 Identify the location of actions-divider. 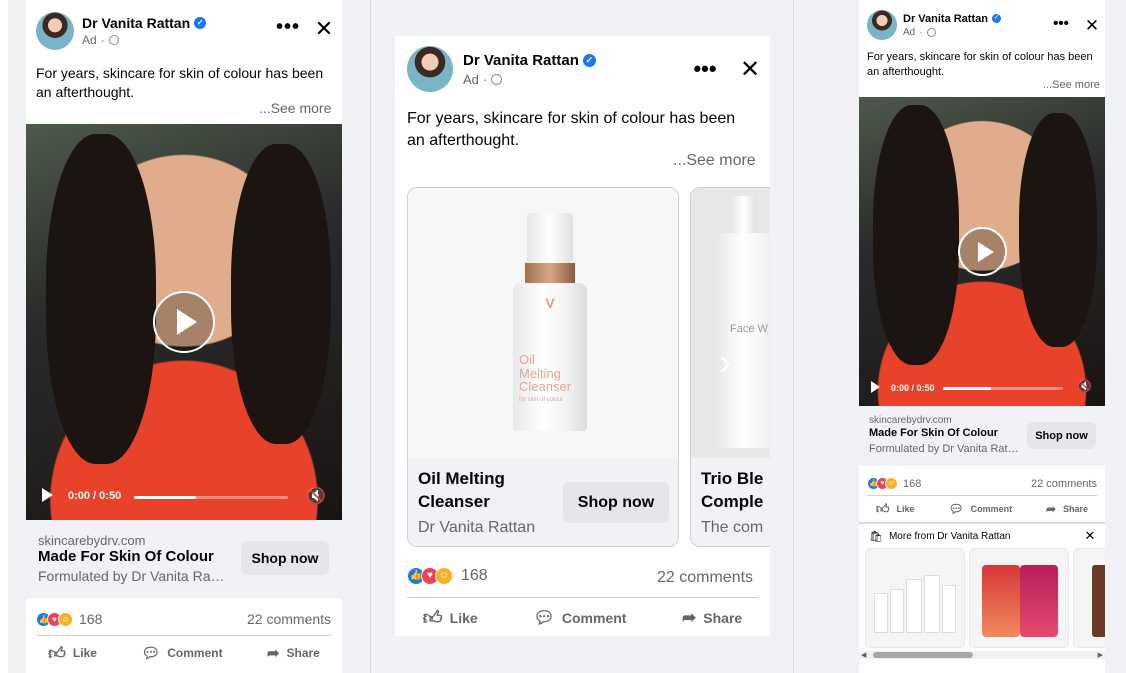
(184, 635).